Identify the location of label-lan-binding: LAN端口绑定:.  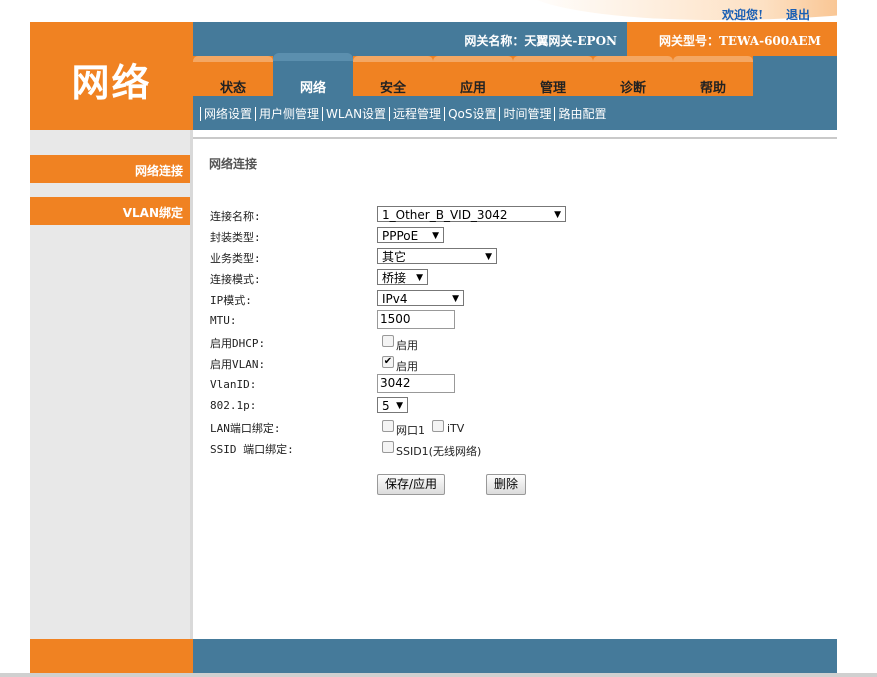
(245, 428).